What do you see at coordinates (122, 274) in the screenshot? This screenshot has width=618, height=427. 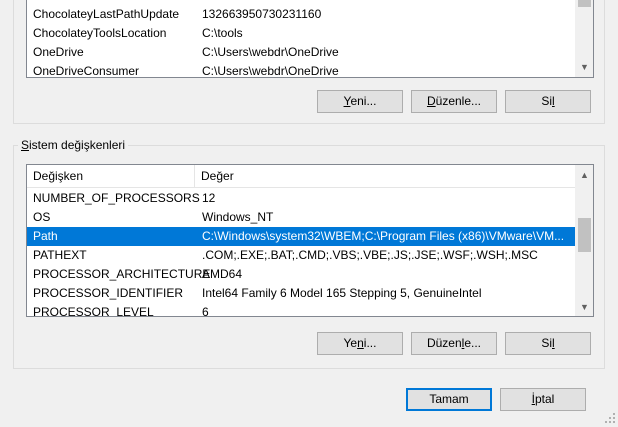 I see `variable-name: PROCESSOR_ARCHITECTURE` at bounding box center [122, 274].